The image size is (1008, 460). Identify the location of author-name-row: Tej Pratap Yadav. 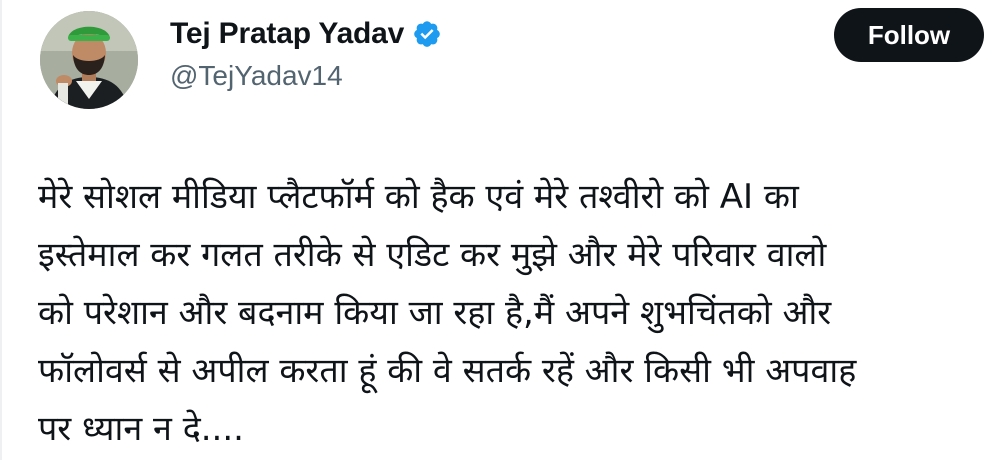
(306, 34).